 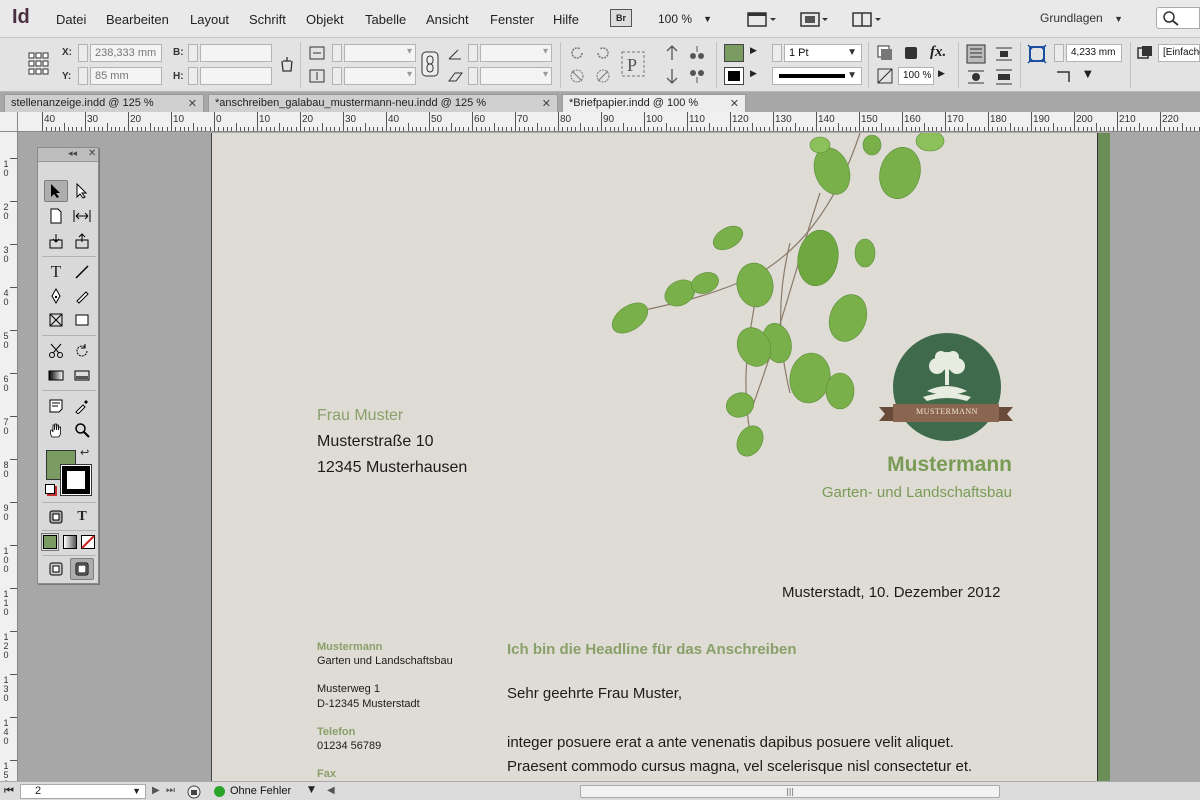 I want to click on text-frame-p-icon: P, so click(x=633, y=64).